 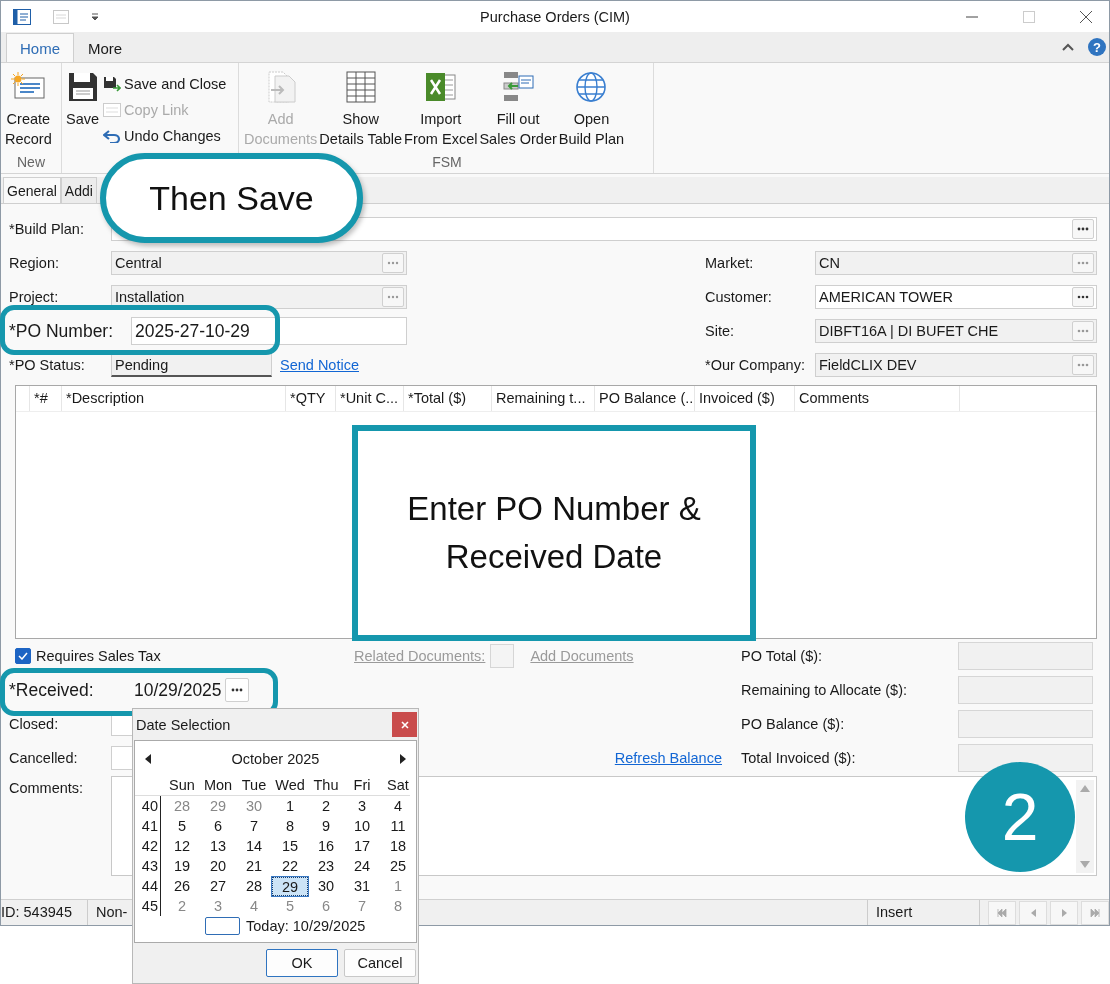 What do you see at coordinates (502, 656) in the screenshot?
I see `document-count-field` at bounding box center [502, 656].